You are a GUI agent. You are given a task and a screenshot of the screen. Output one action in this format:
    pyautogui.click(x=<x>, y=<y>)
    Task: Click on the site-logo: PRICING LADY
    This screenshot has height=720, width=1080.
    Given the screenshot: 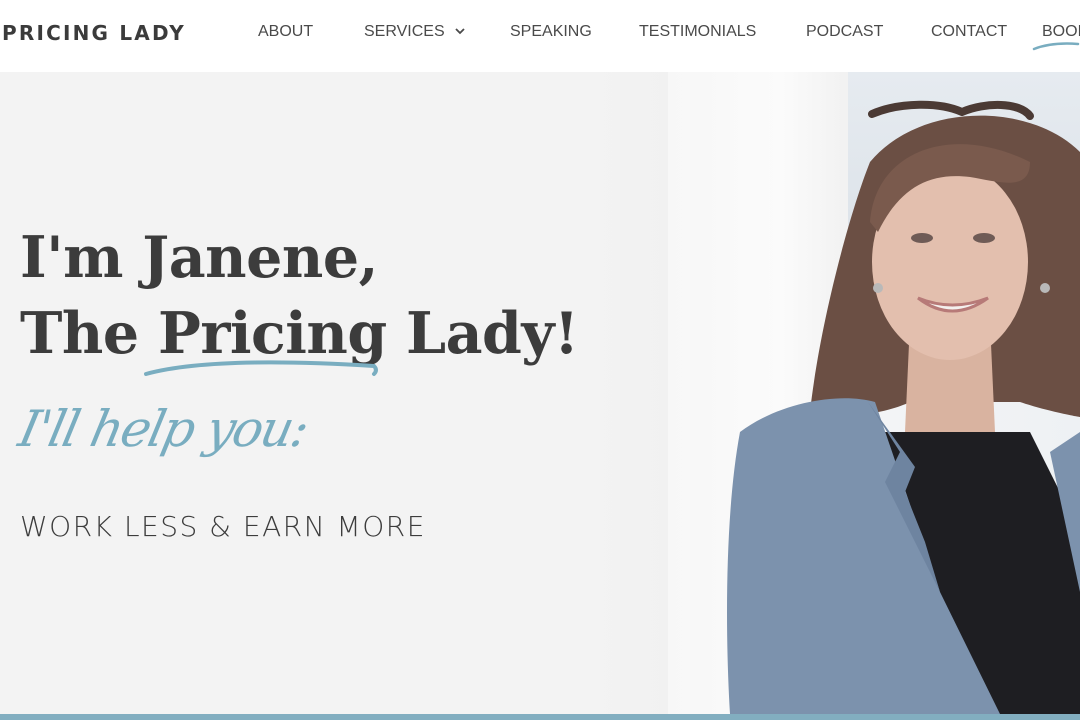 What is the action you would take?
    pyautogui.click(x=94, y=33)
    